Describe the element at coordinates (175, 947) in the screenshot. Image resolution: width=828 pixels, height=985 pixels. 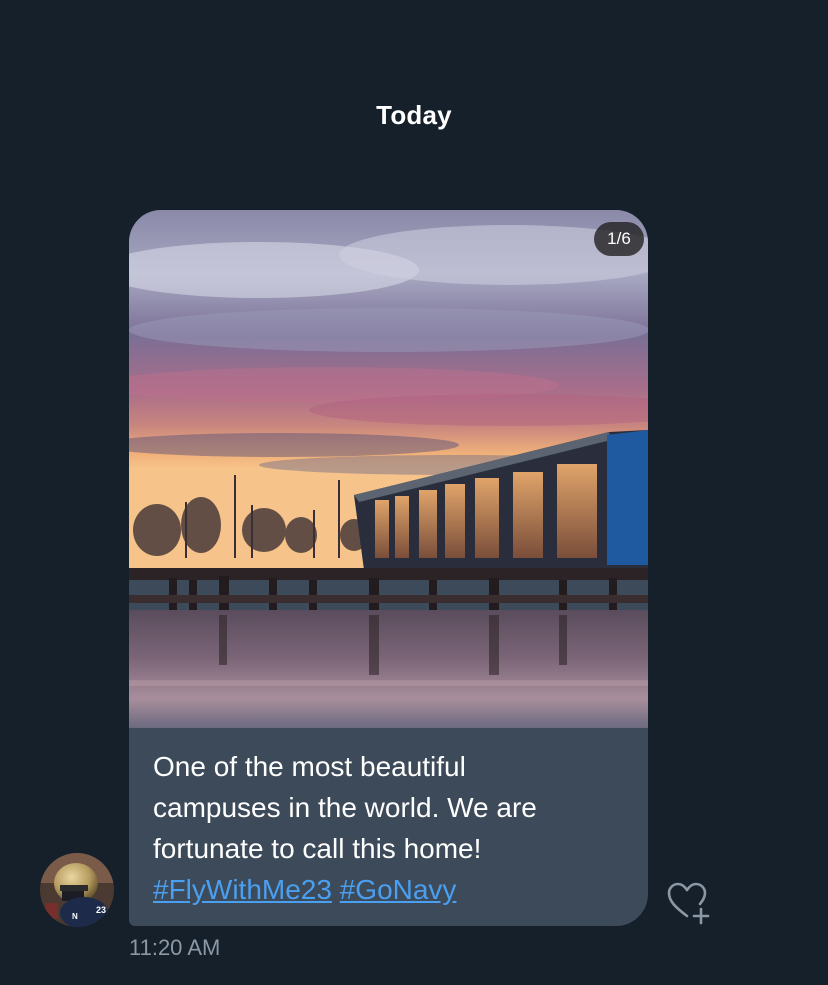
I see `message-timestamp: 11:20 AM` at that location.